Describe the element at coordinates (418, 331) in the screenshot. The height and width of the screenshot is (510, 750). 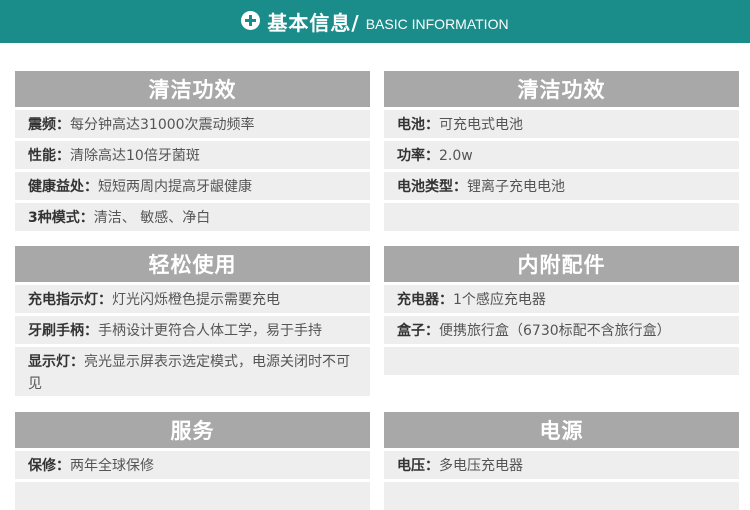
I see `spec-key: 盒子：` at that location.